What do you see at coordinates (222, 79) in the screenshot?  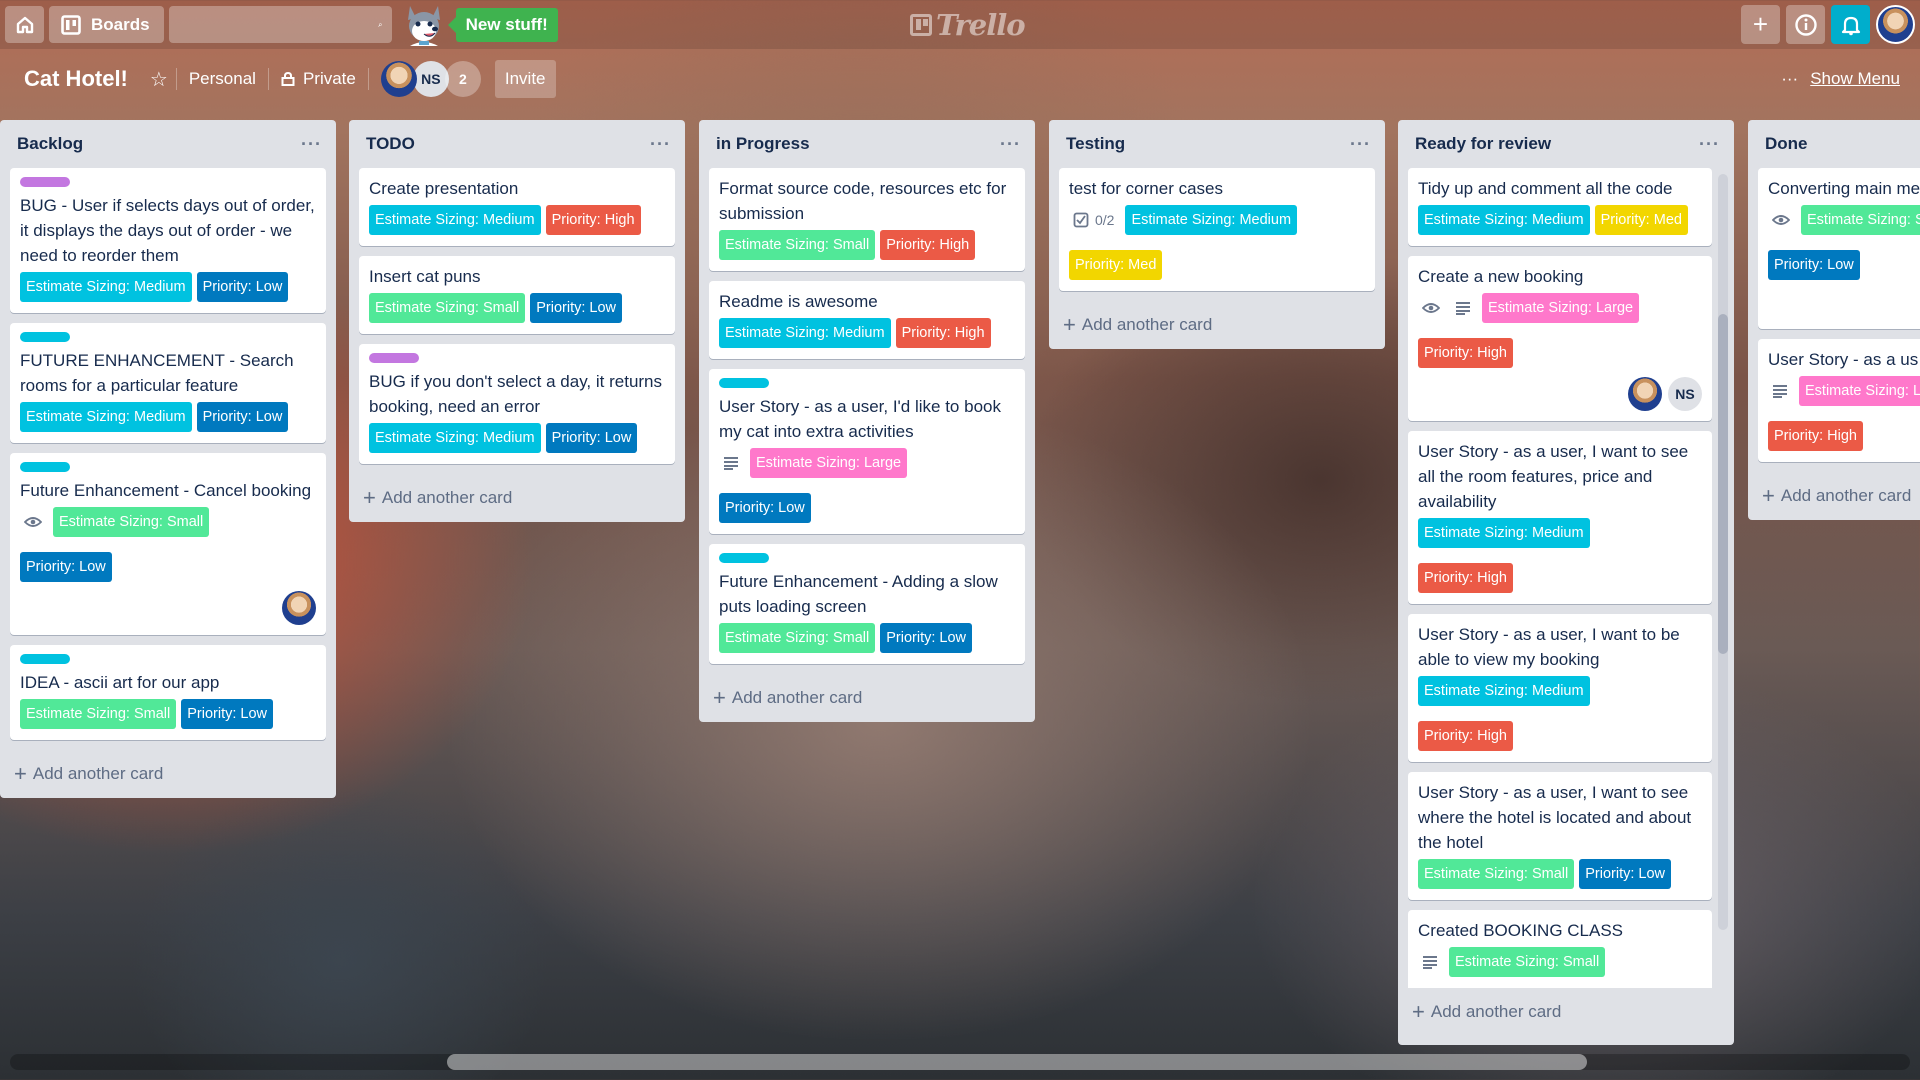 I see `team-button: Personal` at bounding box center [222, 79].